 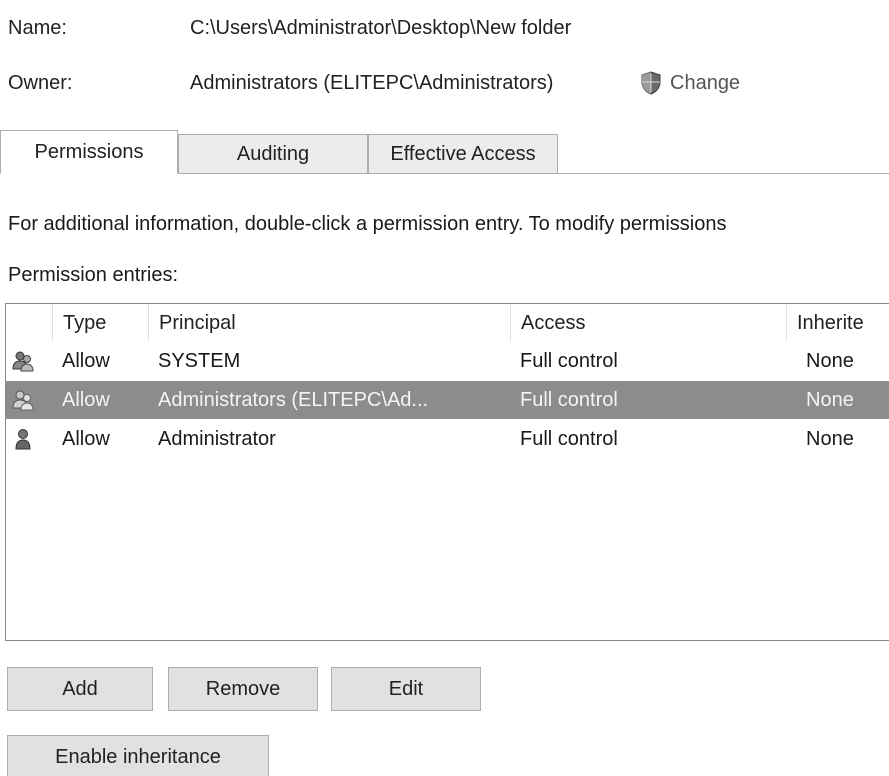 What do you see at coordinates (372, 83) in the screenshot?
I see `owner-value: Administrators (ELITEPC\Administrators)` at bounding box center [372, 83].